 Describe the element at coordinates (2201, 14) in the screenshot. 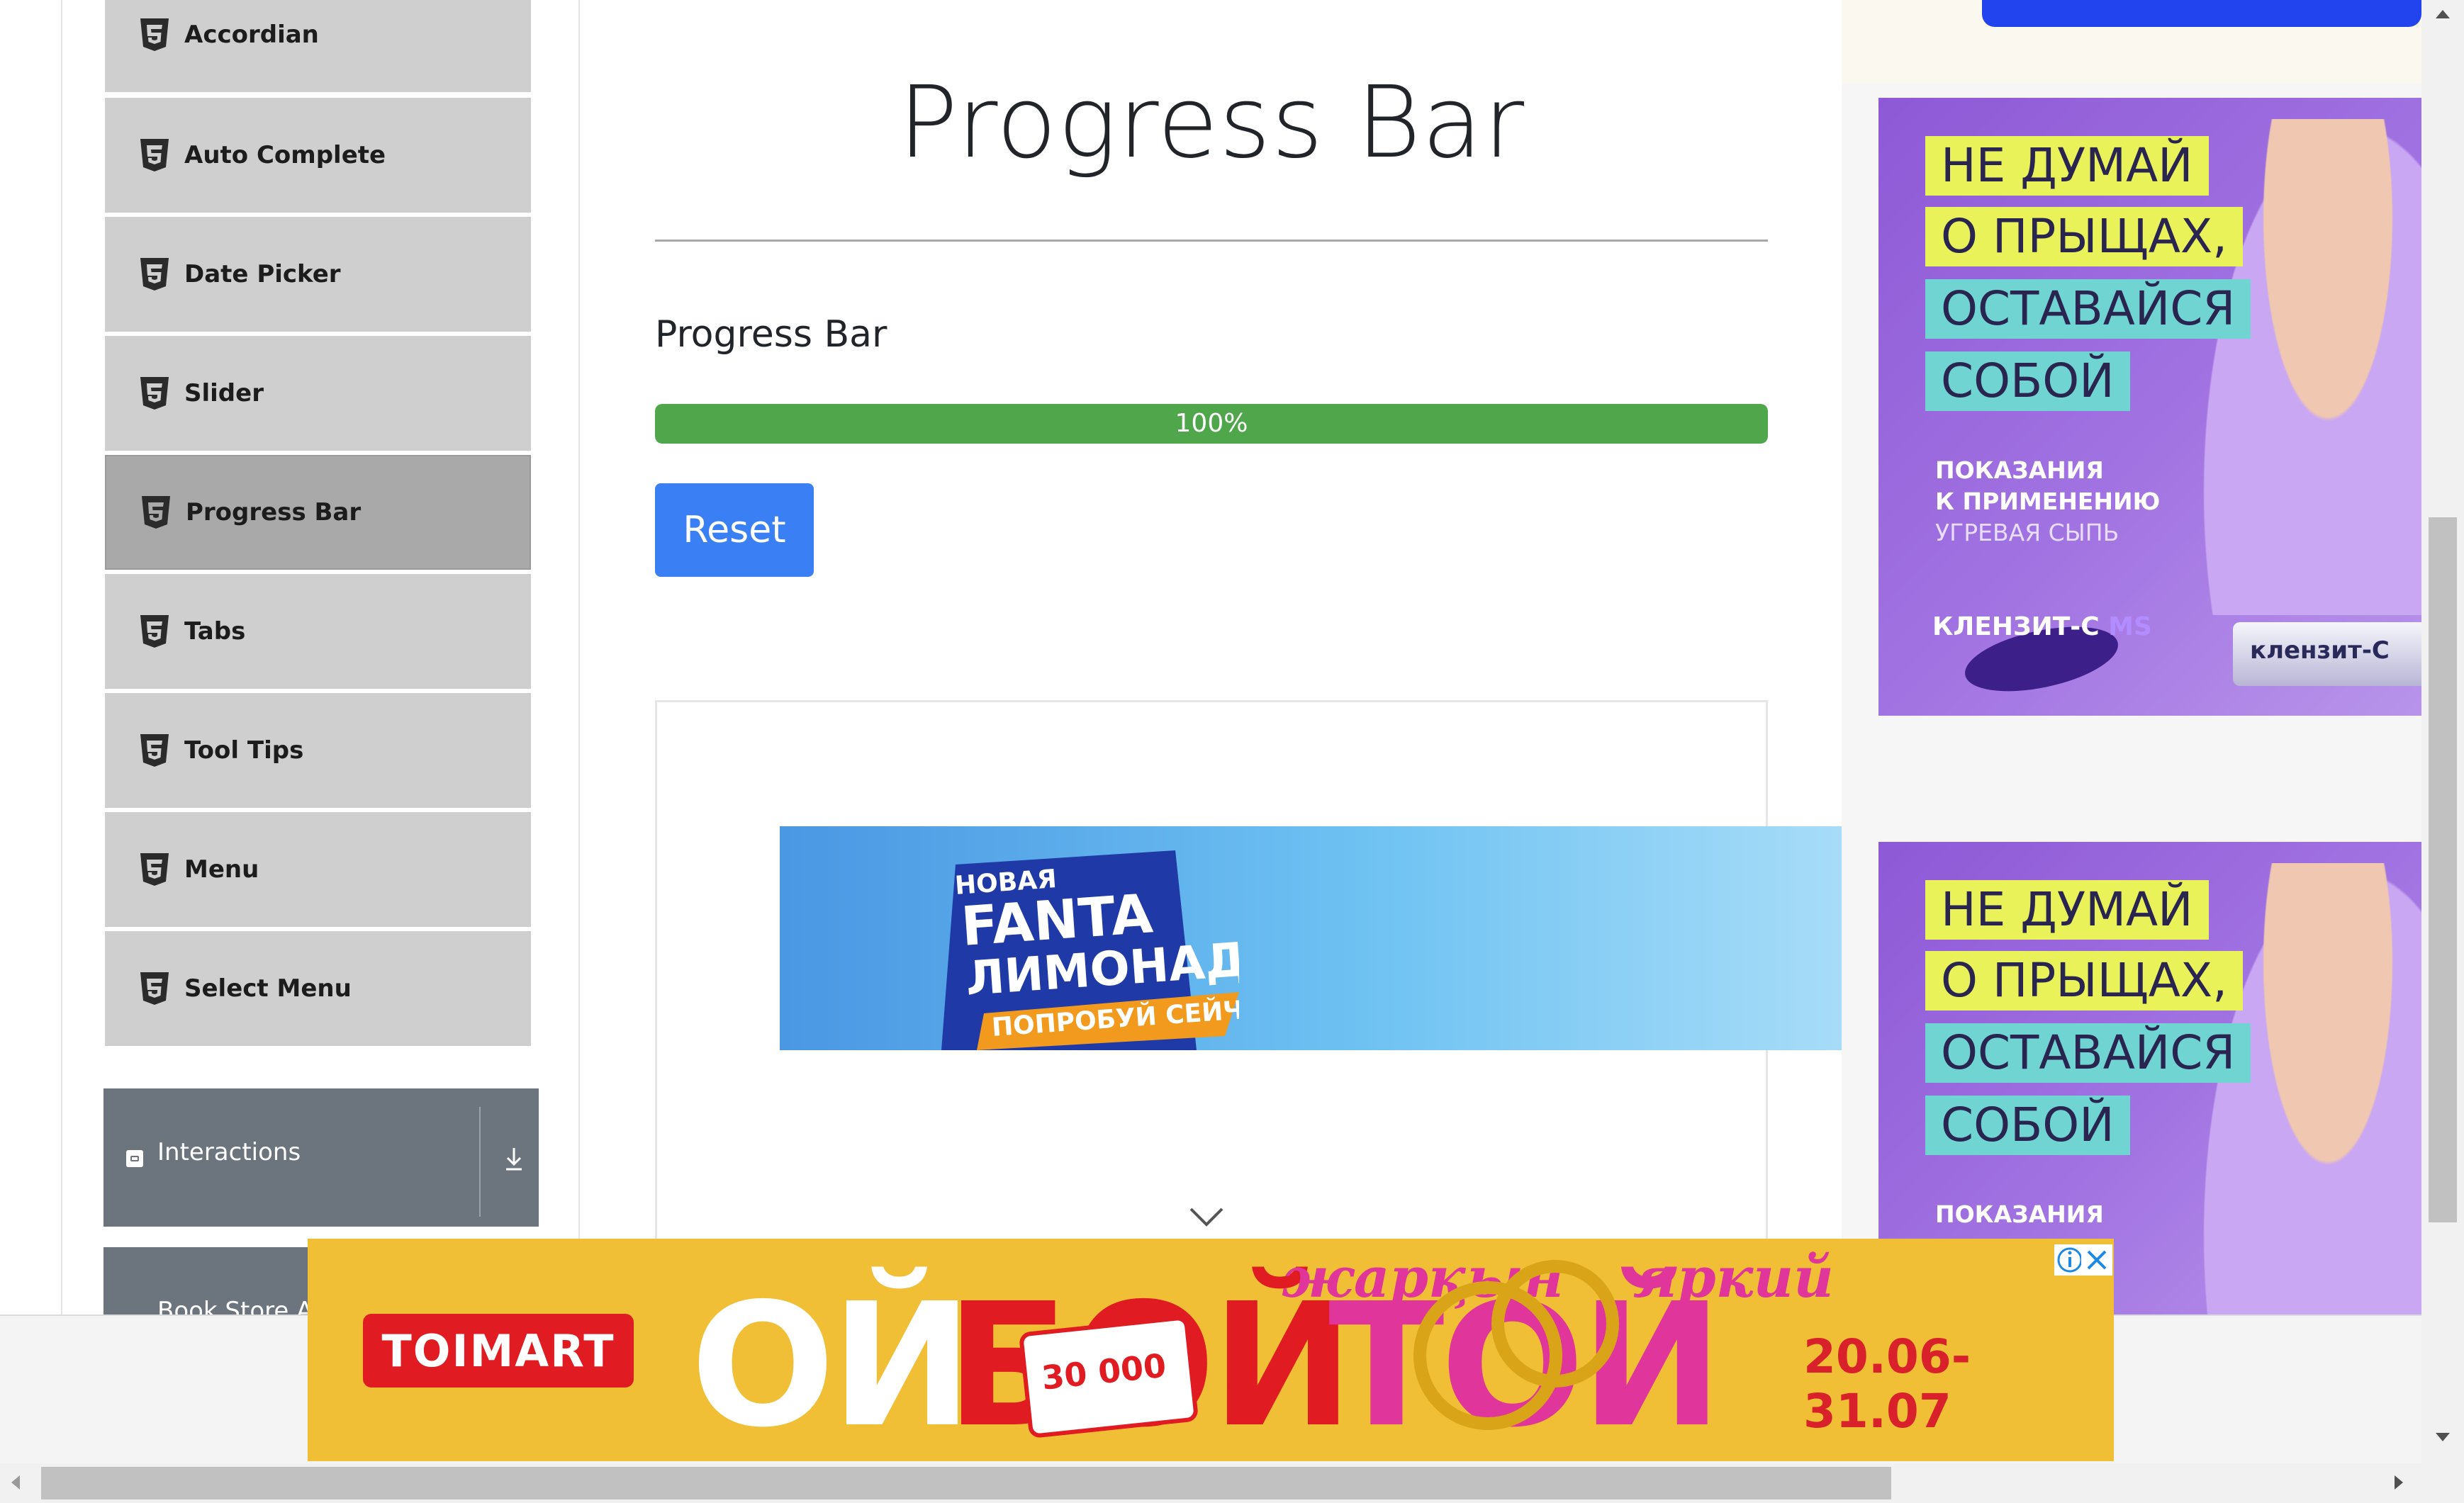

I see `top-ad-button` at that location.